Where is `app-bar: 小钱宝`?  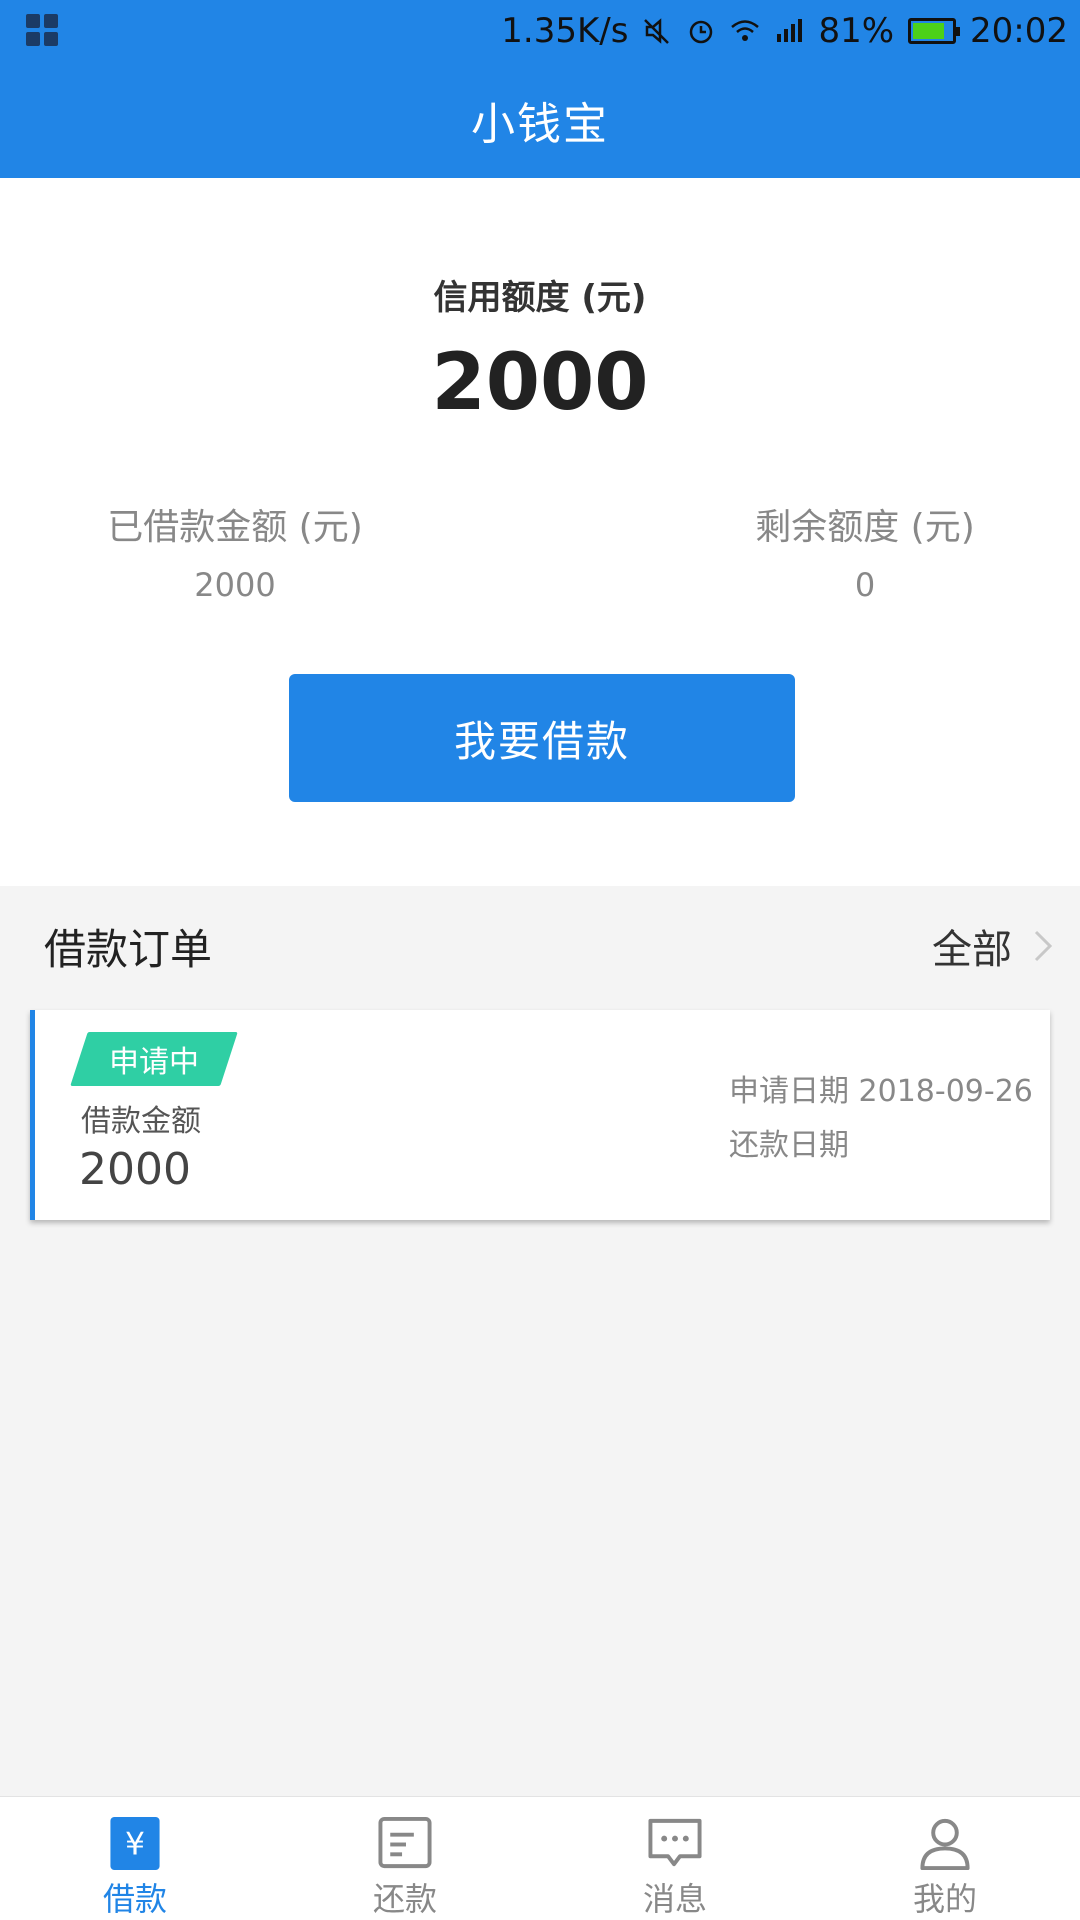
app-bar: 小钱宝 is located at coordinates (540, 120).